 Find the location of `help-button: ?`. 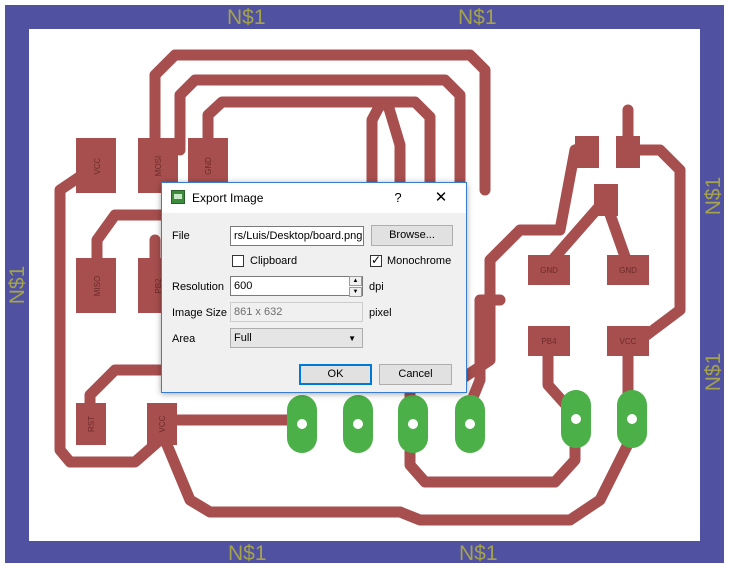

help-button: ? is located at coordinates (398, 198).